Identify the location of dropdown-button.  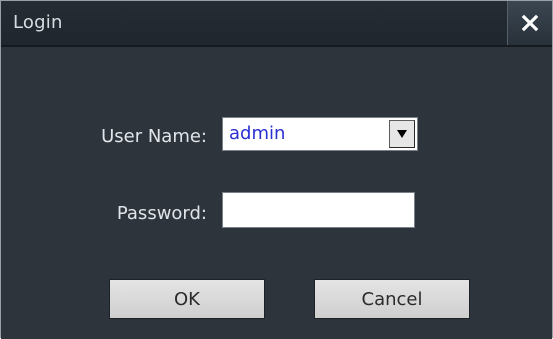
(402, 134).